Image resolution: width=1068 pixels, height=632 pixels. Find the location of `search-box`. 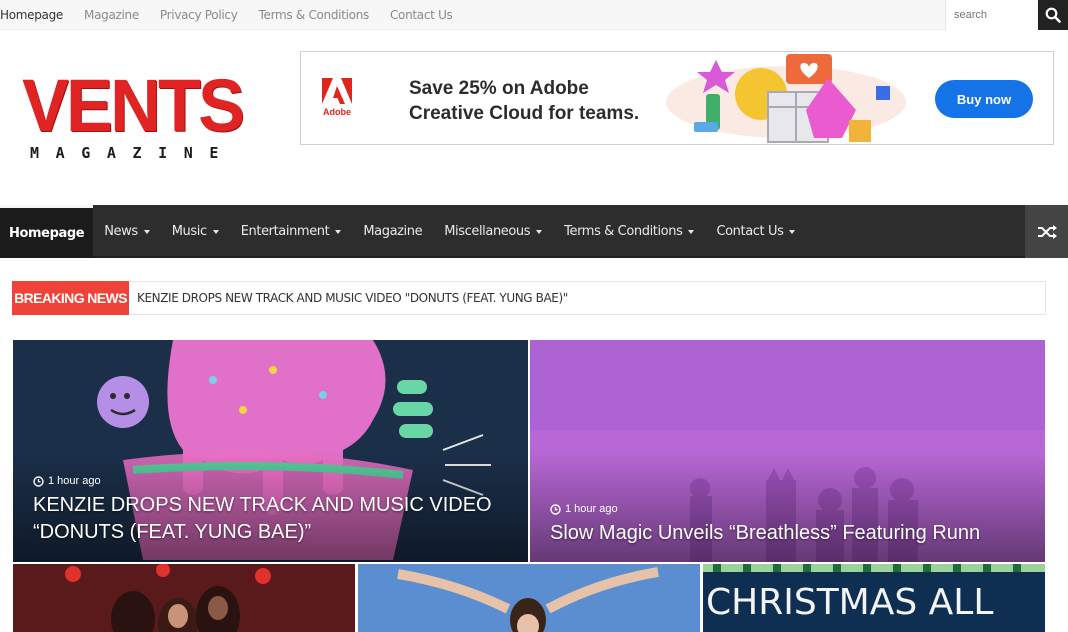

search-box is located at coordinates (993, 15).